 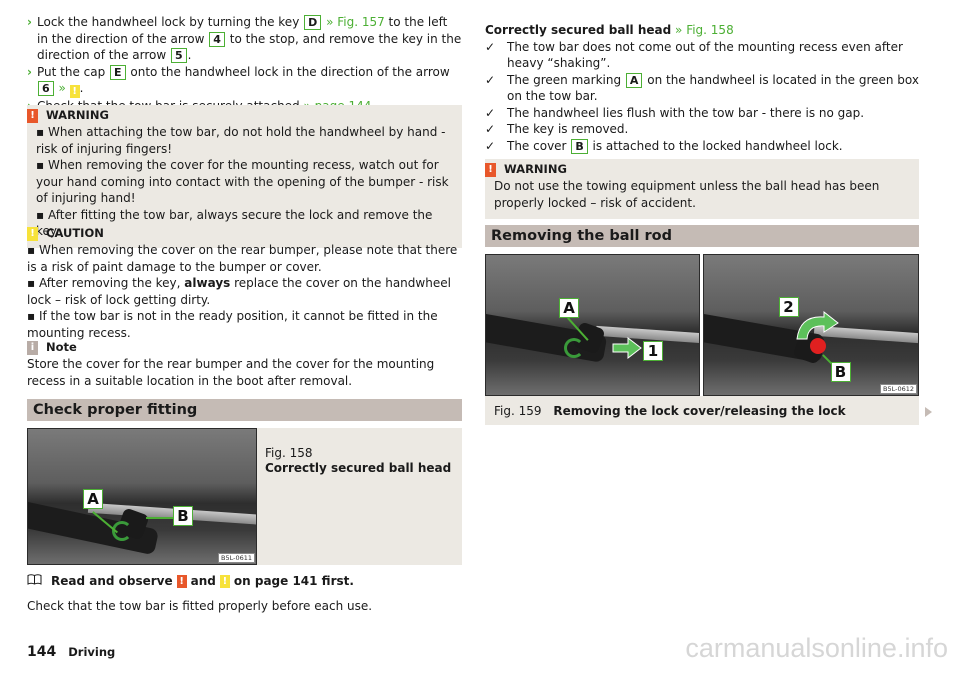 What do you see at coordinates (816, 648) in the screenshot?
I see `watermark: carmanualsonline.info` at bounding box center [816, 648].